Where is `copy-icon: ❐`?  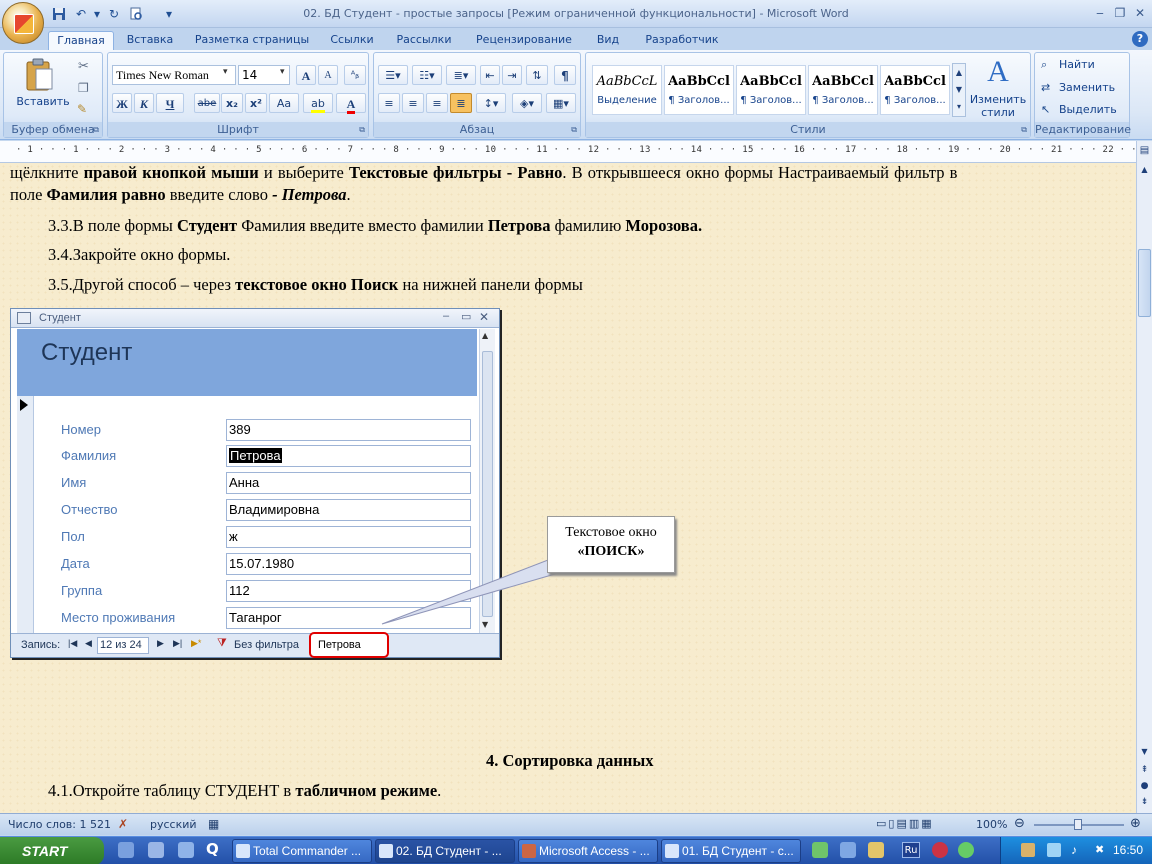 copy-icon: ❐ is located at coordinates (83, 88).